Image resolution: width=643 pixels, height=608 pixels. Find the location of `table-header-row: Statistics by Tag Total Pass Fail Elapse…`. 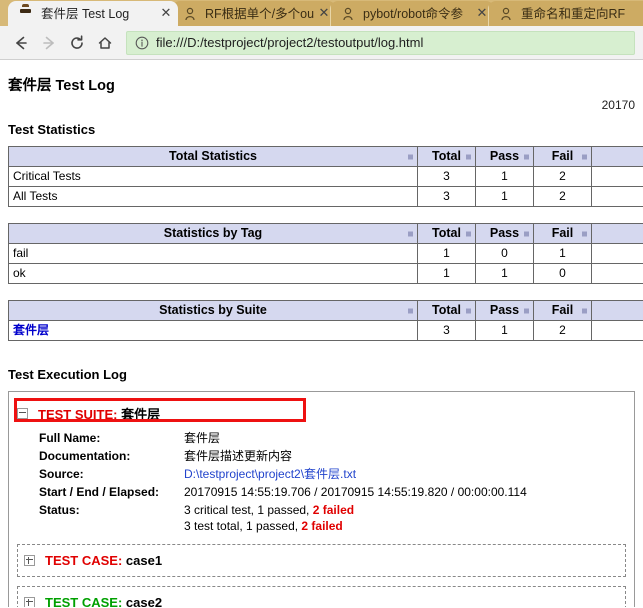

table-header-row: Statistics by Tag Total Pass Fail Elapse… is located at coordinates (325, 233).